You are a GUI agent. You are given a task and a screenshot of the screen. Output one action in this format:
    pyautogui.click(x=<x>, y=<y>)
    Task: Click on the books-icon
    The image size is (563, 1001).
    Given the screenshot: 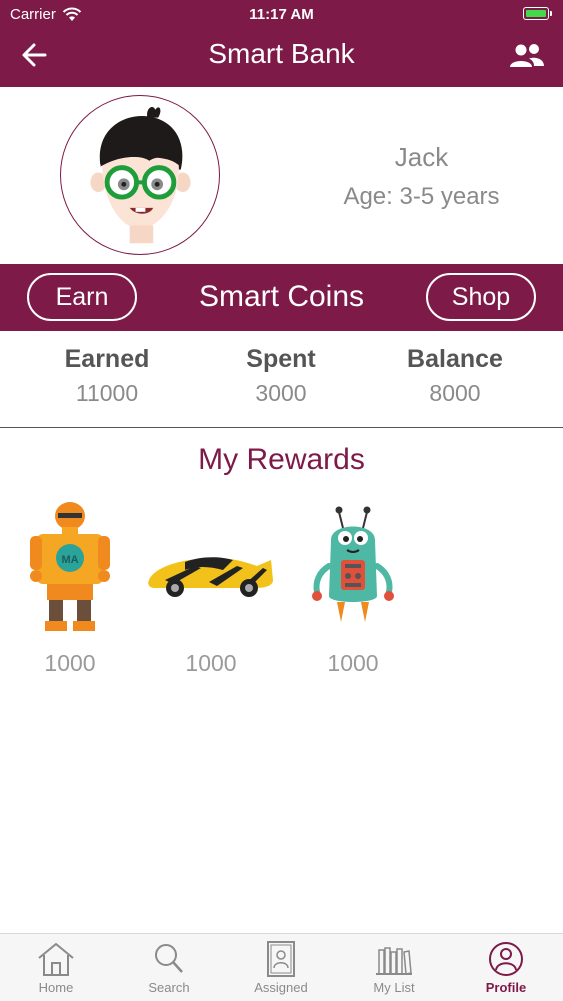 What is the action you would take?
    pyautogui.click(x=394, y=961)
    